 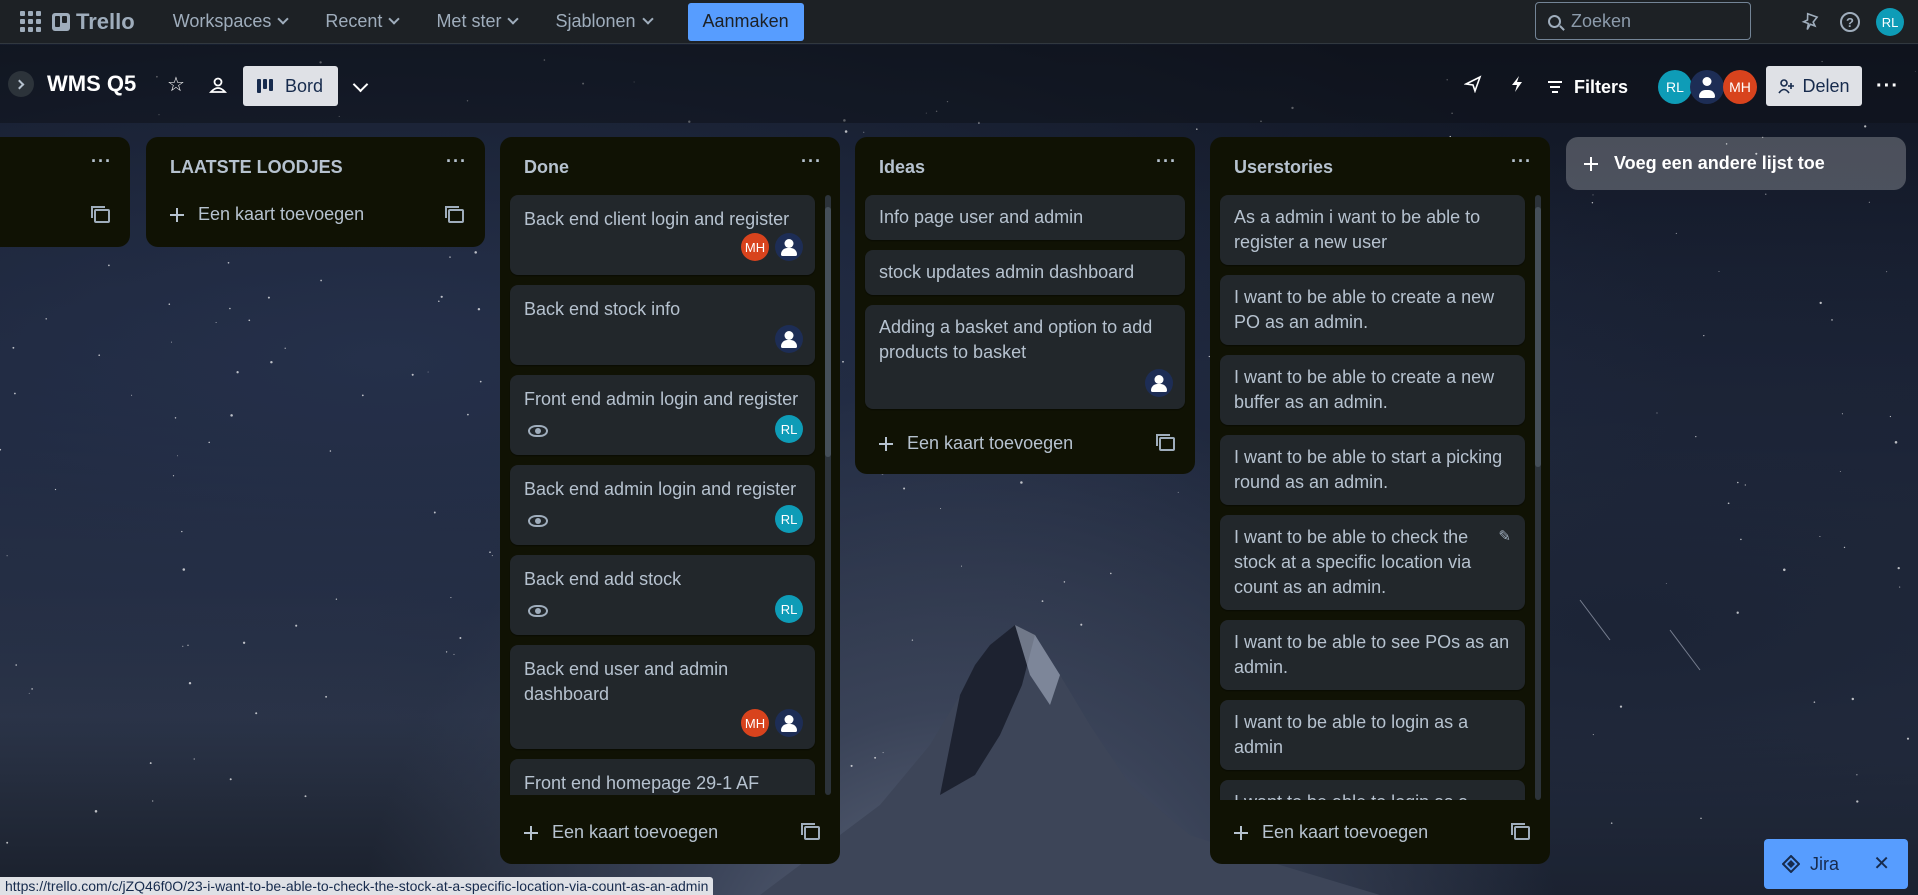 I want to click on nav-starred: Met ster, so click(x=476, y=22).